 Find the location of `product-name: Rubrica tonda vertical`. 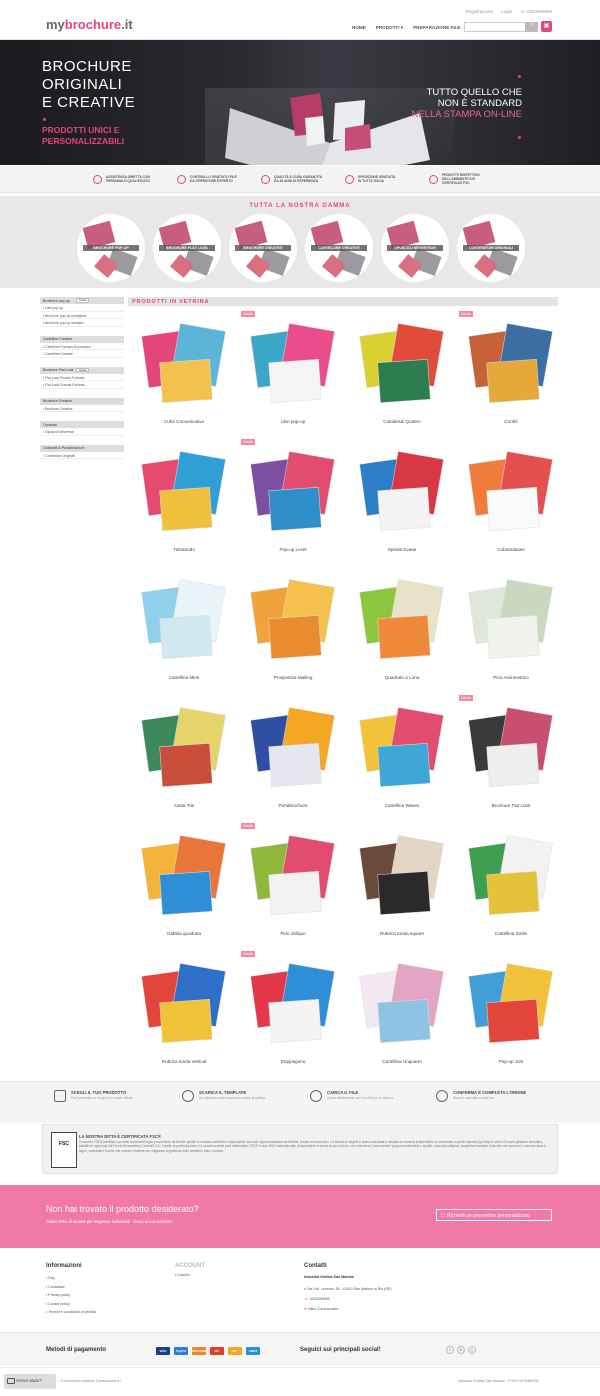

product-name: Rubrica tonda vertical is located at coordinates (184, 1061).